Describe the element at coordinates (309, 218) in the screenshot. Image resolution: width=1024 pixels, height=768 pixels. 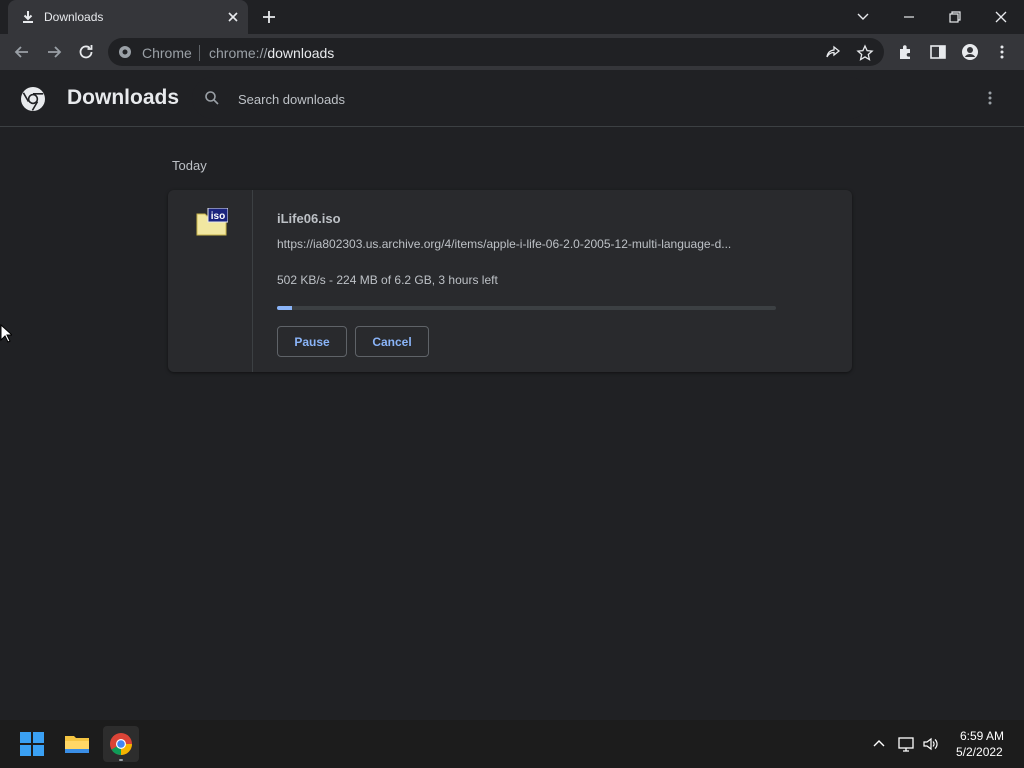
I see `download-filename: iLife06.iso` at that location.